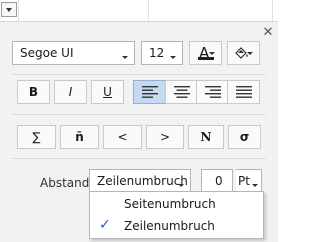  I want to click on align-center-button, so click(181, 92).